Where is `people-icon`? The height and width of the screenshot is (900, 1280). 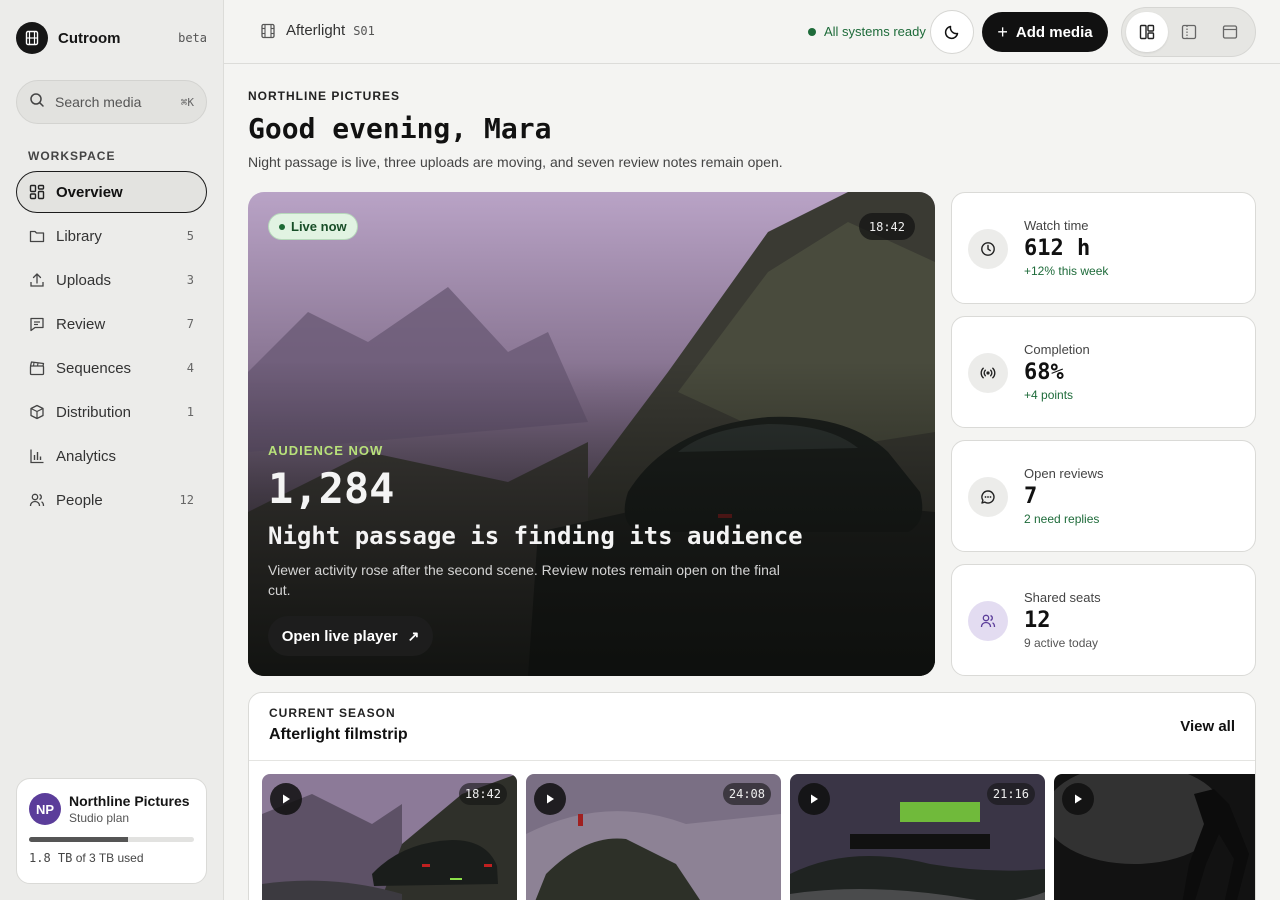 people-icon is located at coordinates (37, 500).